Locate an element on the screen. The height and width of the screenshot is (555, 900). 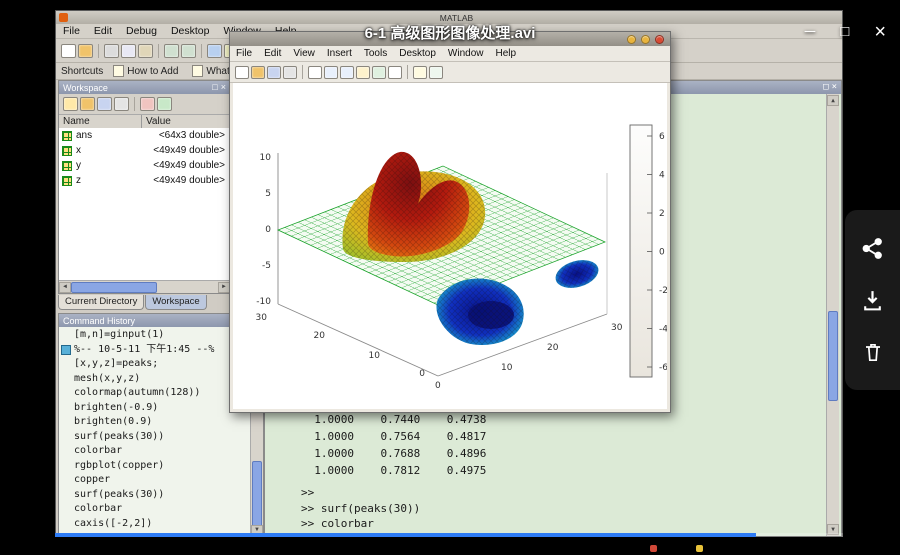
workspace-row: y <49x49 double> is located at coordinates (144, 165).